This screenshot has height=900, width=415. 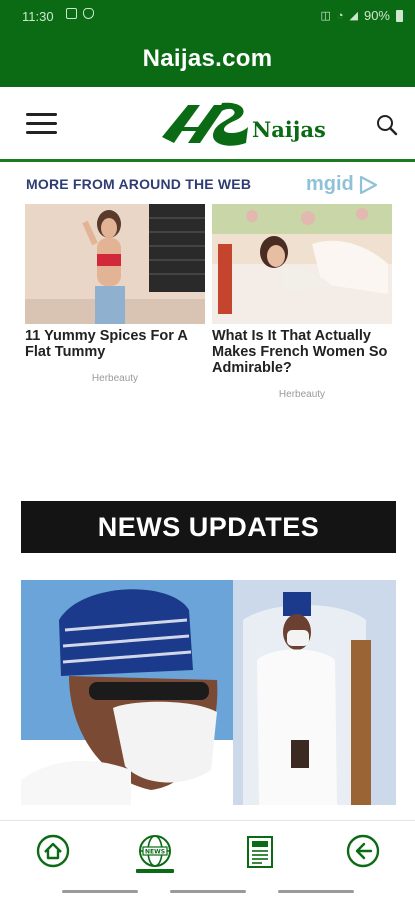 I want to click on shield-notification-icon, so click(x=88, y=13).